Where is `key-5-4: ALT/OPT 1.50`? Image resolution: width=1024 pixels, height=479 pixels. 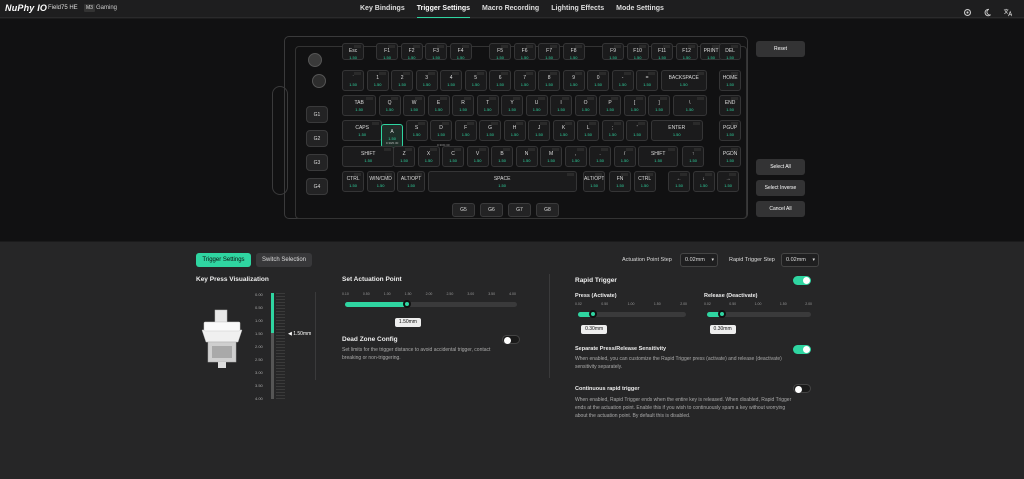 key-5-4: ALT/OPT 1.50 is located at coordinates (594, 181).